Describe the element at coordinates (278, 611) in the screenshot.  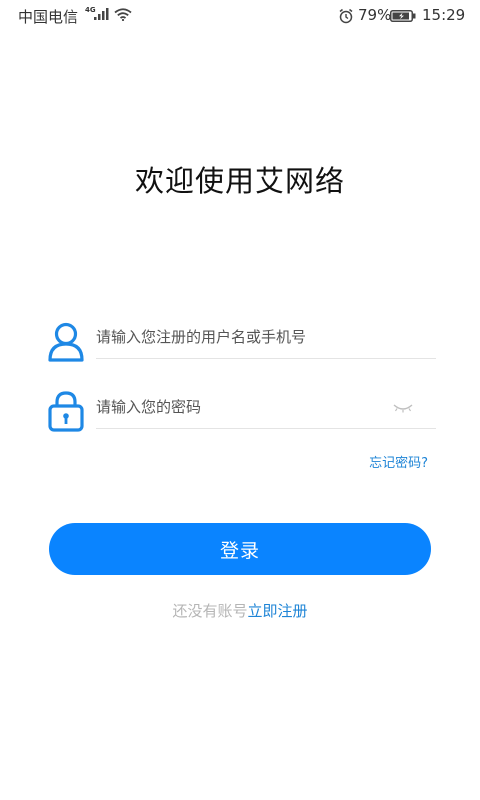
I see `register-link: 立即注册` at that location.